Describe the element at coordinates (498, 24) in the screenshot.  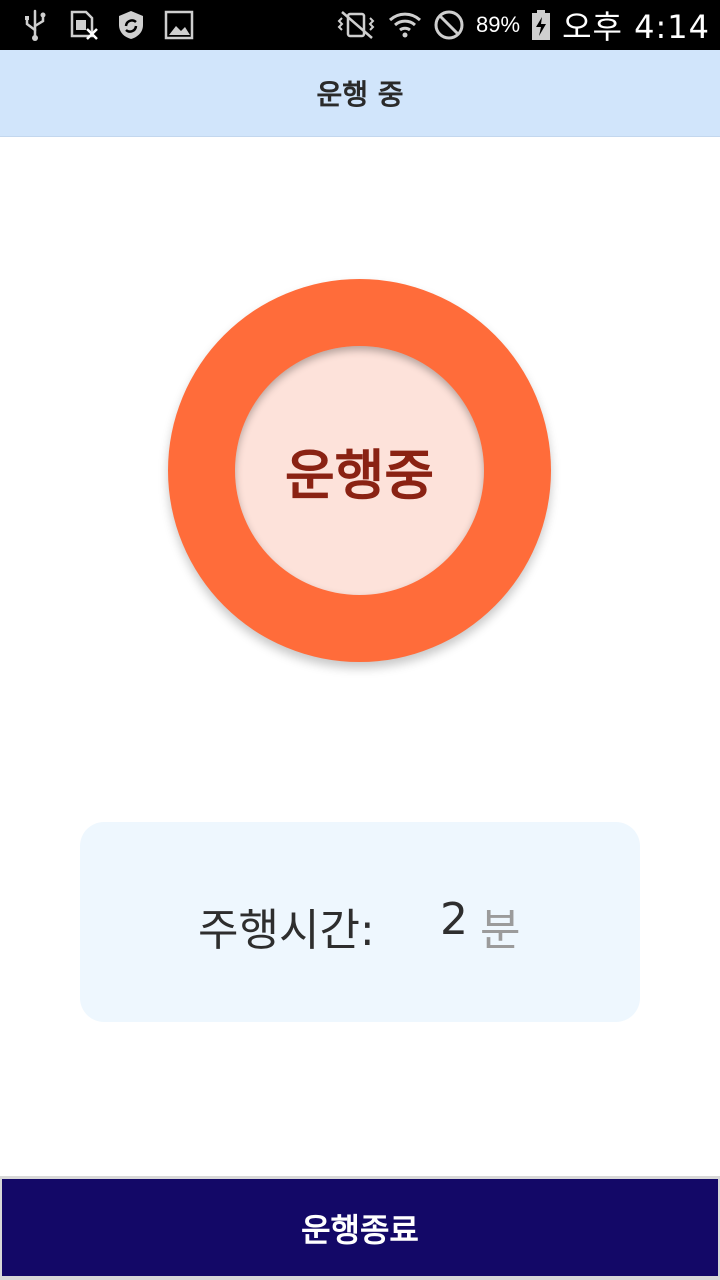
I see `battery-percent: 89%` at that location.